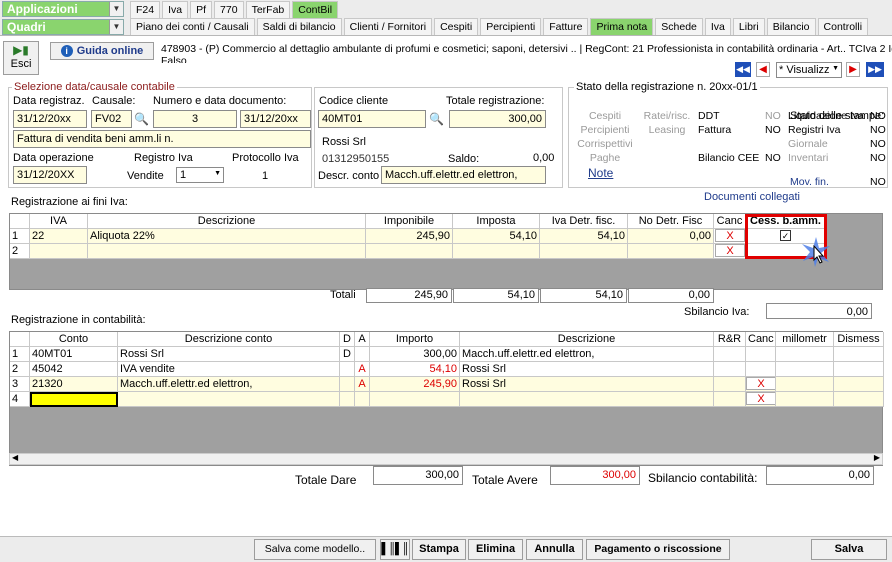  Describe the element at coordinates (415, 354) in the screenshot. I see `cont-cell-imp: 300,00` at that location.